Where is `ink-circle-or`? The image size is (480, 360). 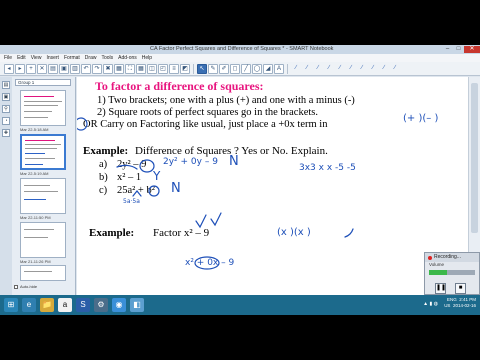 ink-circle-or is located at coordinates (82, 124).